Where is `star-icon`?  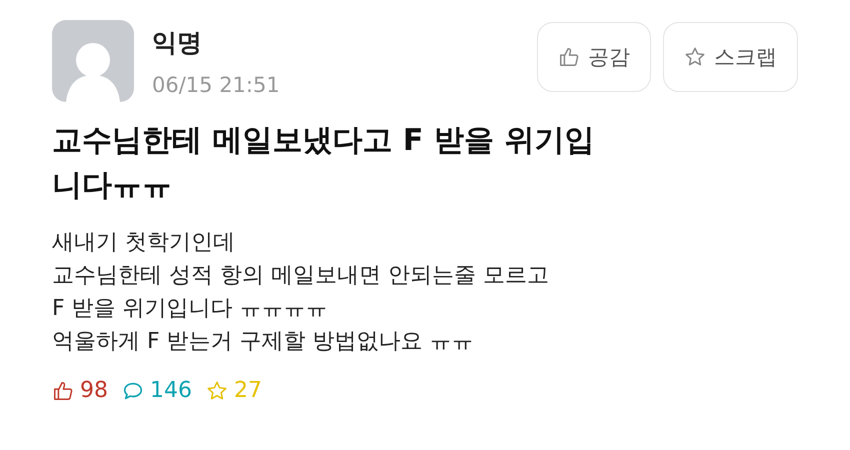
star-icon is located at coordinates (695, 57).